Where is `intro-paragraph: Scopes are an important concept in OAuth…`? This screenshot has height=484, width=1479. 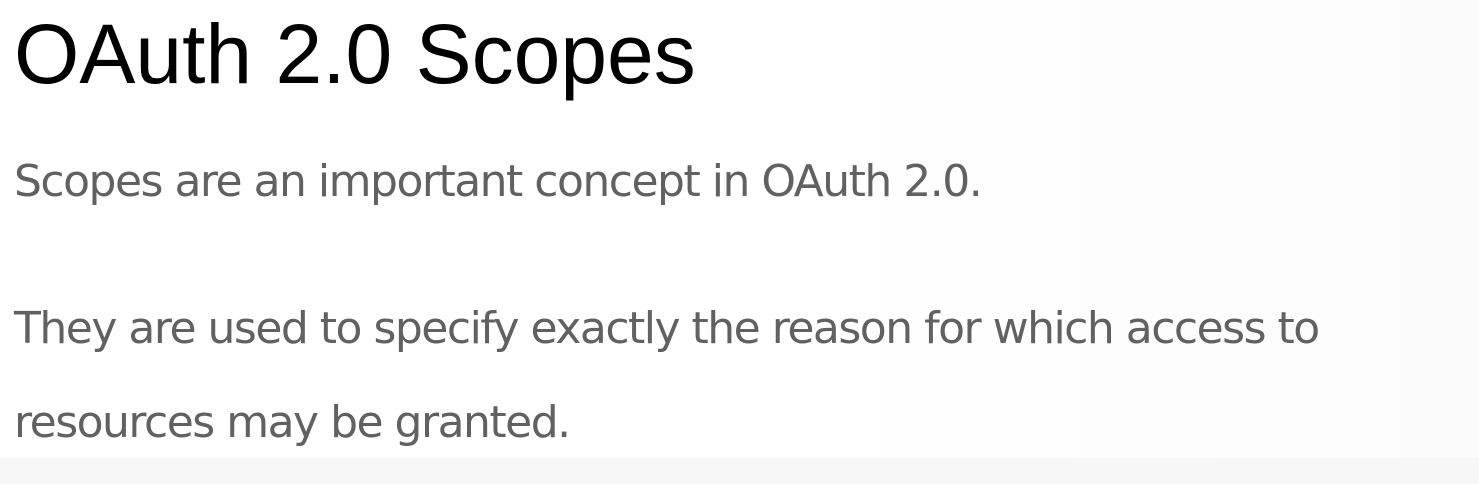 intro-paragraph: Scopes are an important concept in OAuth… is located at coordinates (498, 181).